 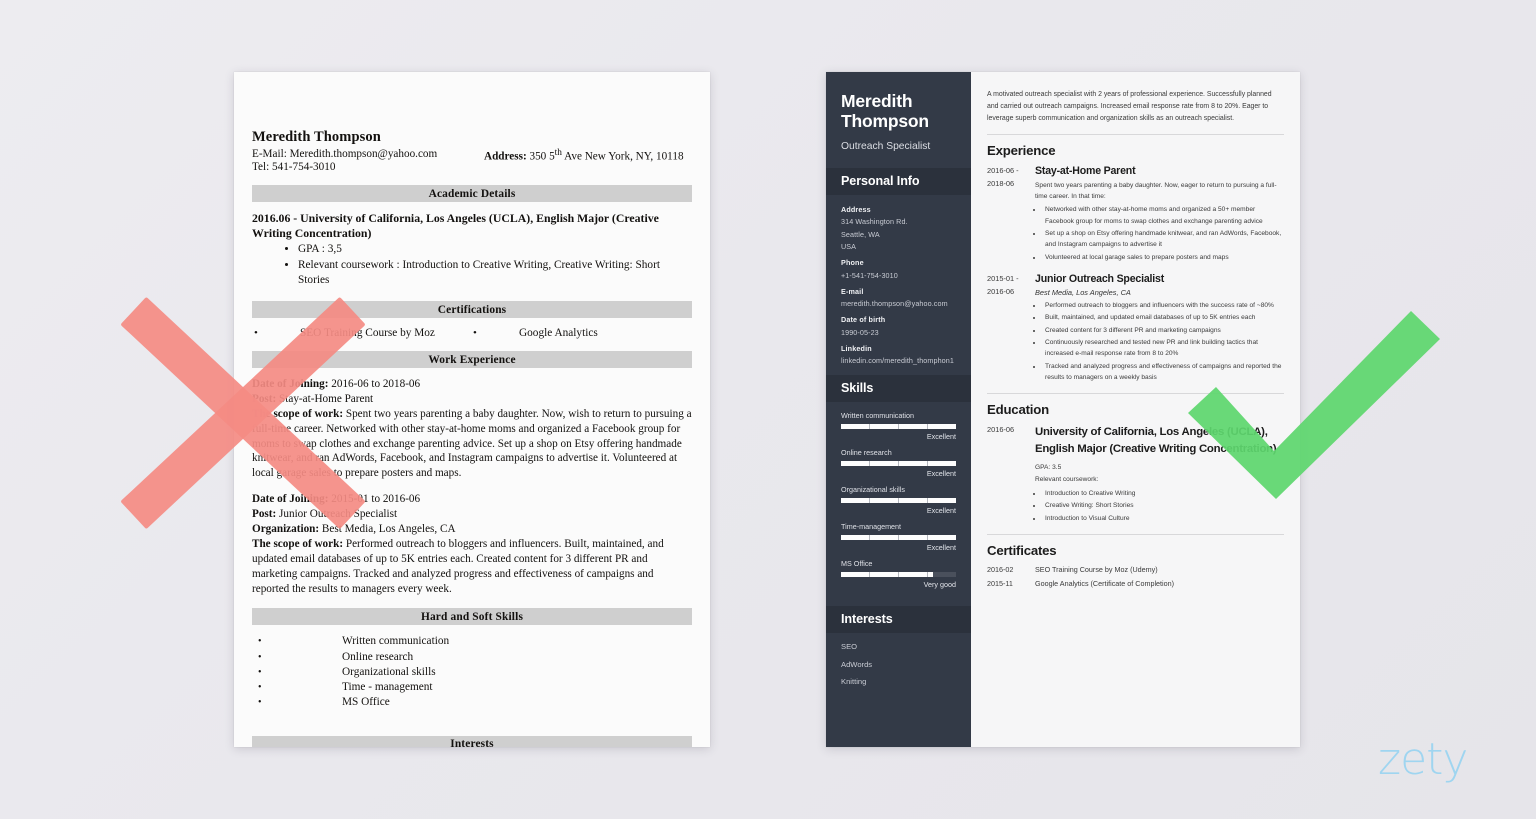 What do you see at coordinates (472, 194) in the screenshot?
I see `bad-section-academic: Academic Details` at bounding box center [472, 194].